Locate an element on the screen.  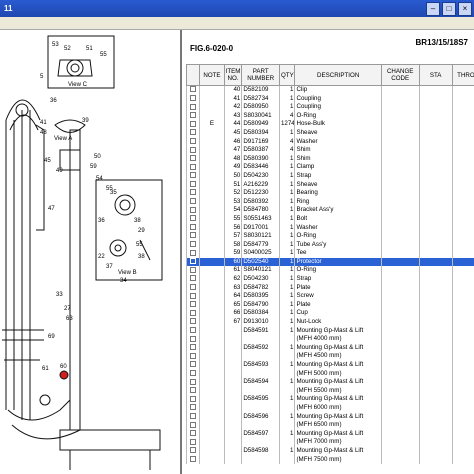
table-row: 66 D580384 1 Cup is located at coordinates (329, 314).